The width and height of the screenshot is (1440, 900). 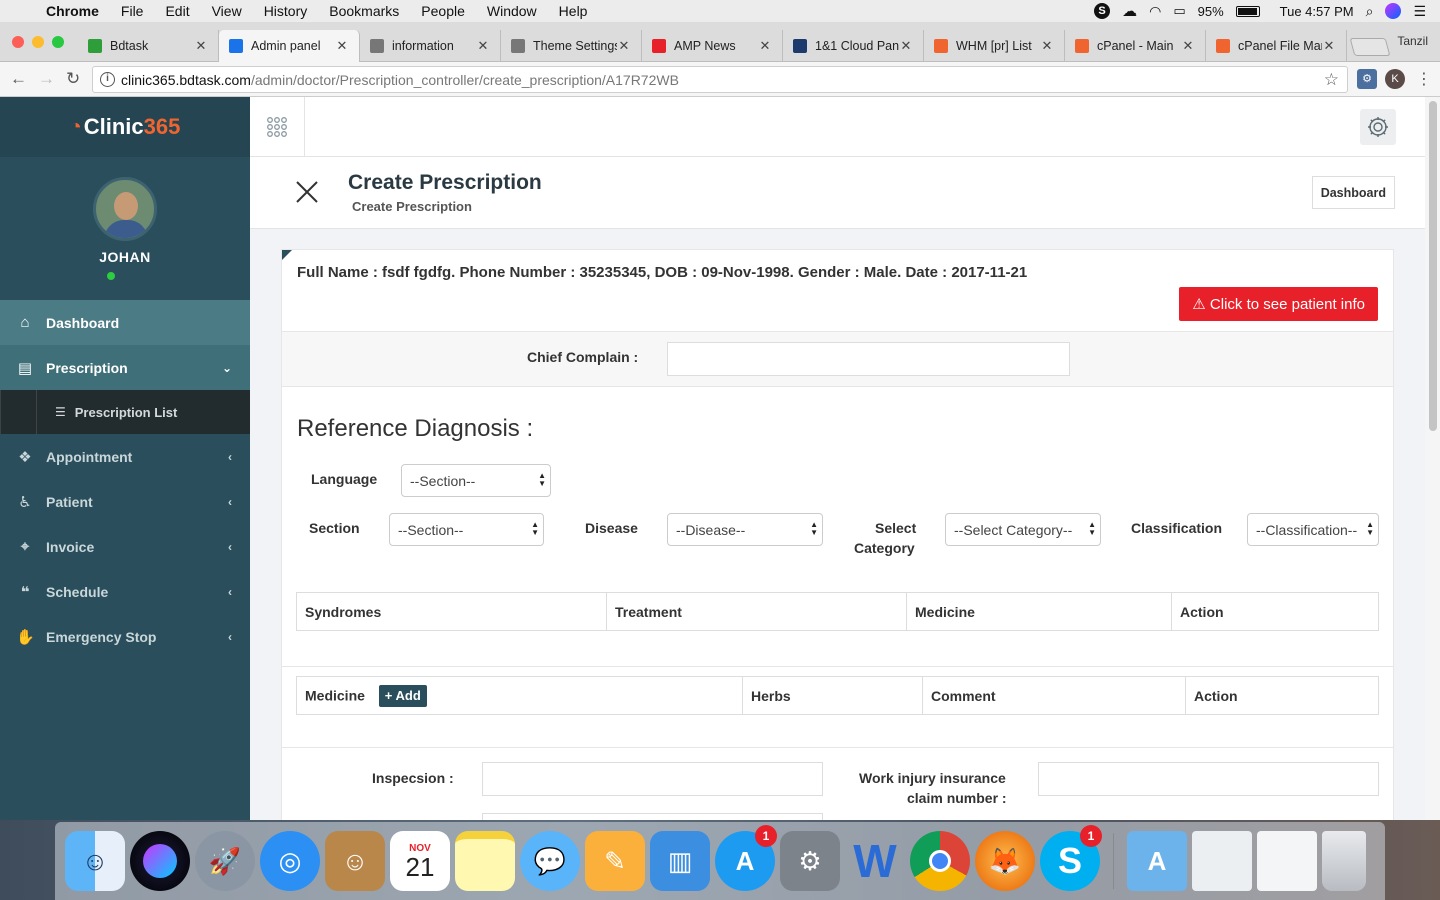 I want to click on patient-info-button: ⚠ Click to see patient info, so click(x=1278, y=304).